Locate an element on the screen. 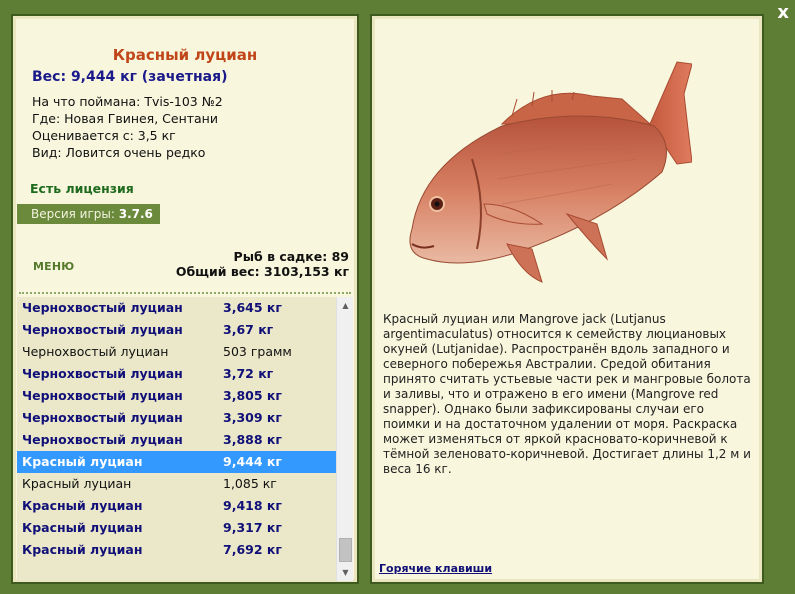 The image size is (795, 594). rating-line: Оценивается с: 3,5 кг is located at coordinates (104, 135).